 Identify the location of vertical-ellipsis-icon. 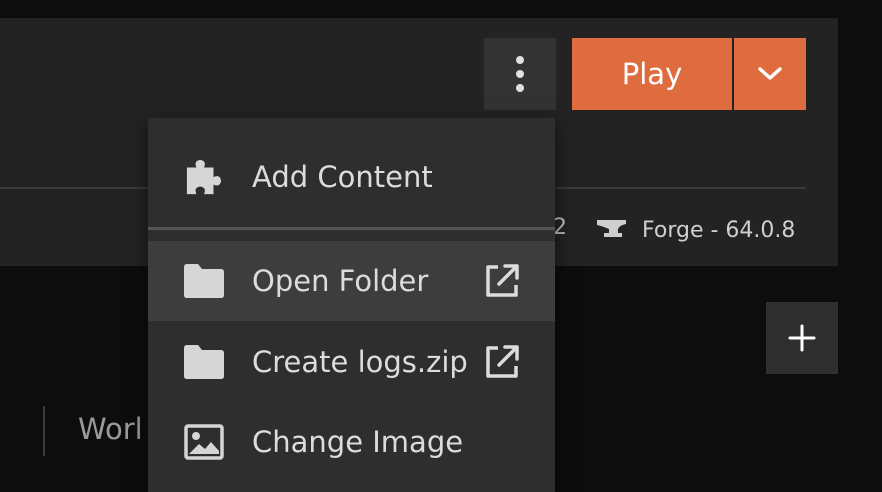
(520, 74).